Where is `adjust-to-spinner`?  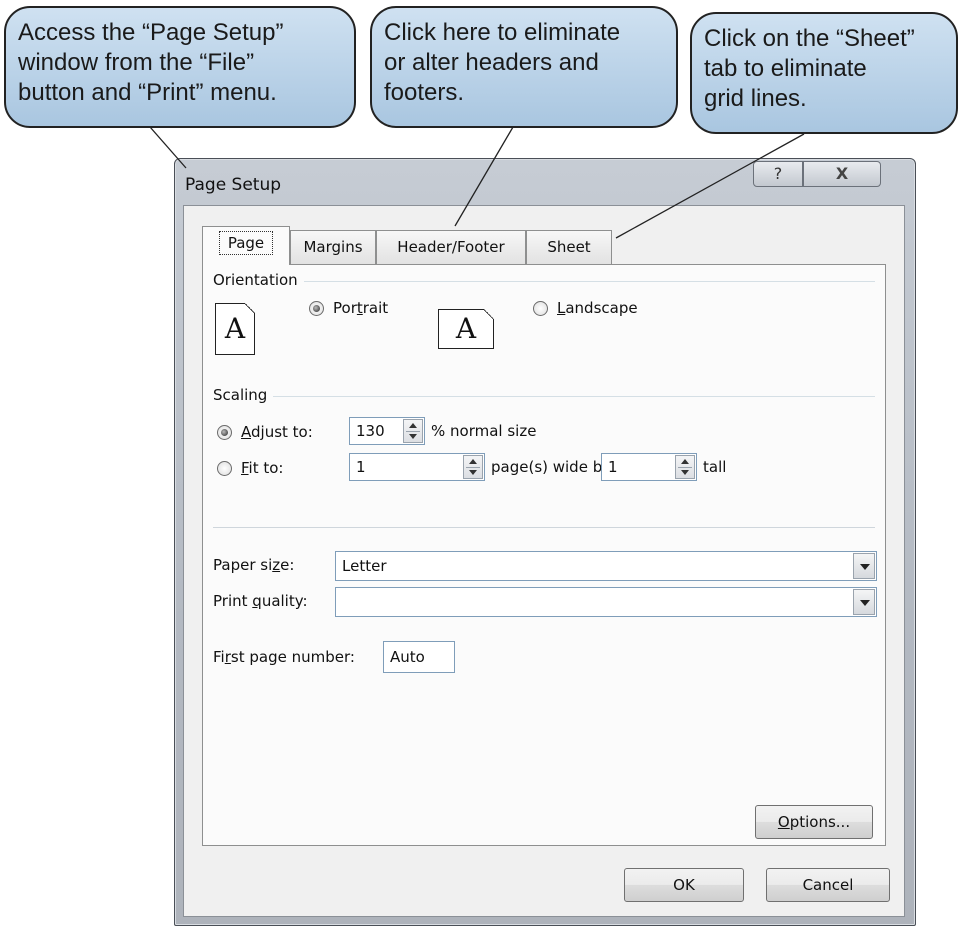
adjust-to-spinner is located at coordinates (413, 431).